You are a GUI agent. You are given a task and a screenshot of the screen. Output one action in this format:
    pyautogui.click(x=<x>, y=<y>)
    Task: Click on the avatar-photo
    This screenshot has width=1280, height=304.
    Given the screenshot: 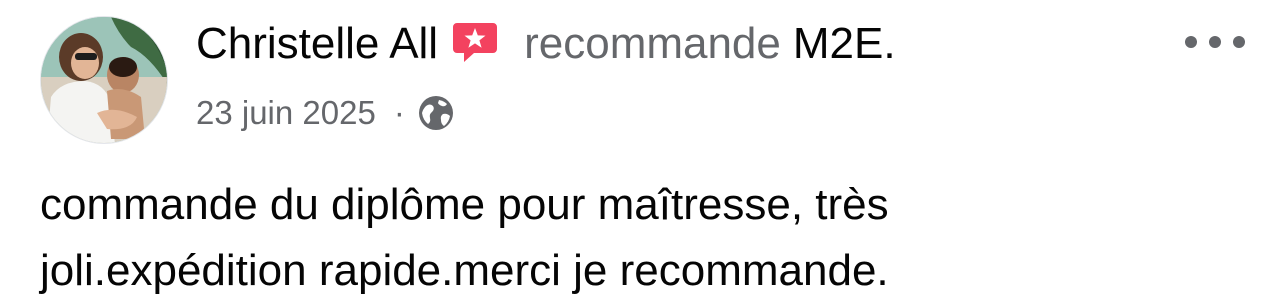 What is the action you would take?
    pyautogui.click(x=104, y=80)
    